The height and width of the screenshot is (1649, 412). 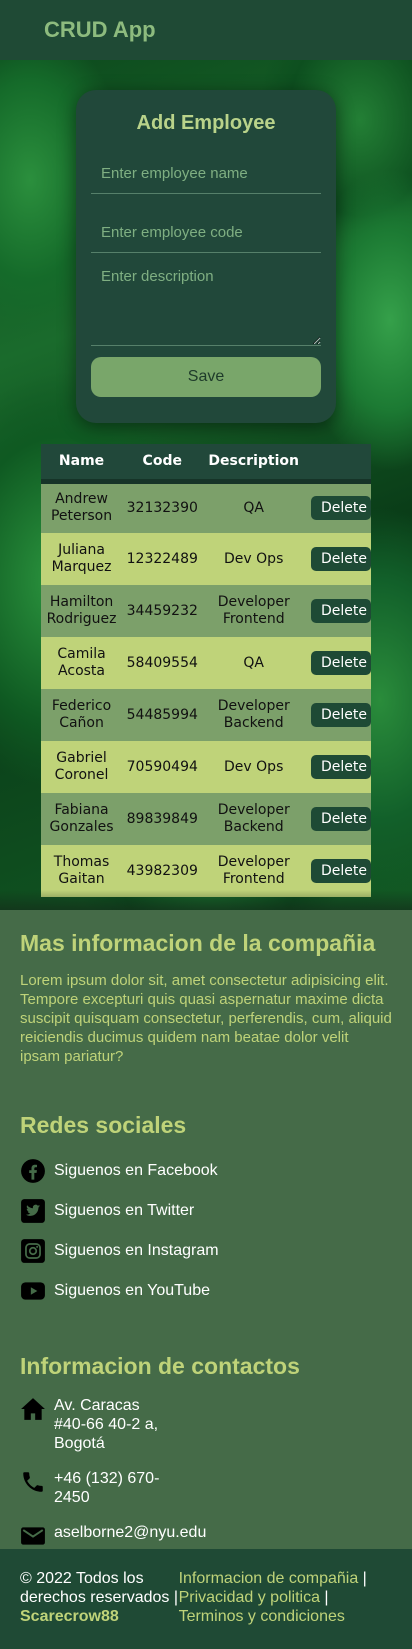 What do you see at coordinates (100, 30) in the screenshot?
I see `brand-logo: CRUD App` at bounding box center [100, 30].